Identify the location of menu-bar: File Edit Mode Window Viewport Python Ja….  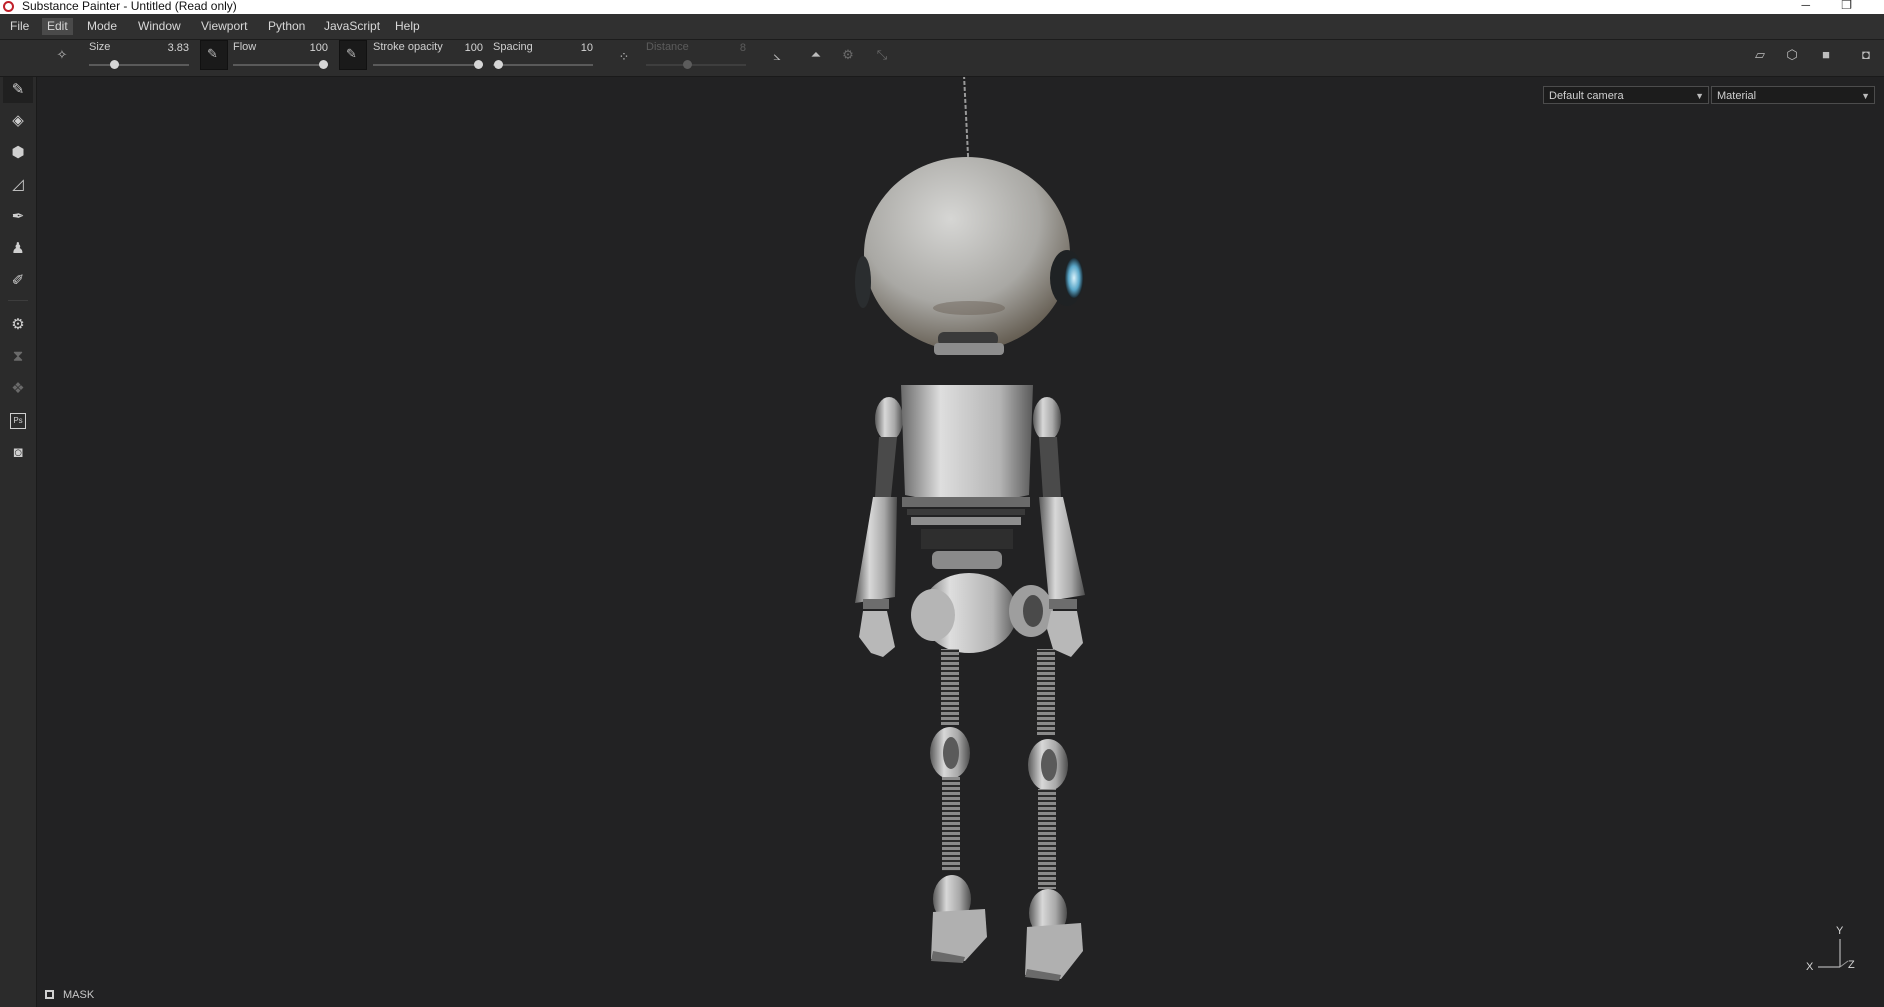
(942, 27).